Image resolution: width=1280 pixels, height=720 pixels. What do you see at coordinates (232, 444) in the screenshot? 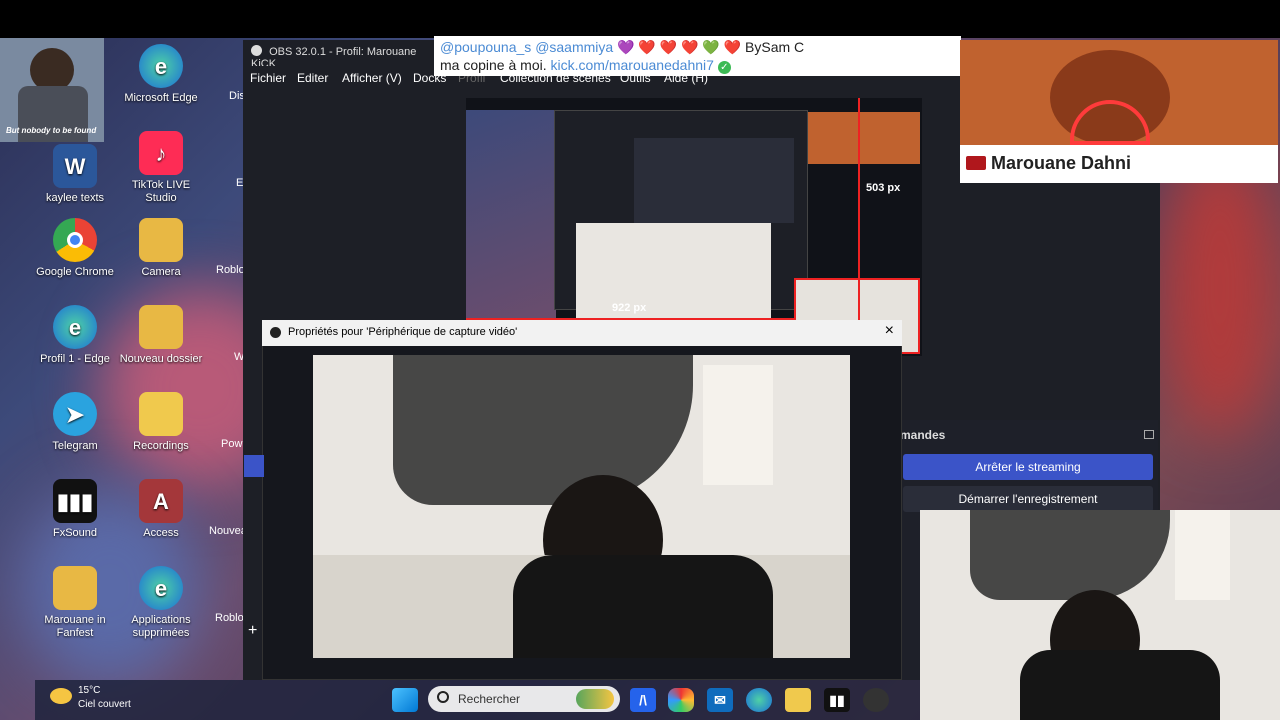
I see `partial-icon-label: Pow` at bounding box center [232, 444].